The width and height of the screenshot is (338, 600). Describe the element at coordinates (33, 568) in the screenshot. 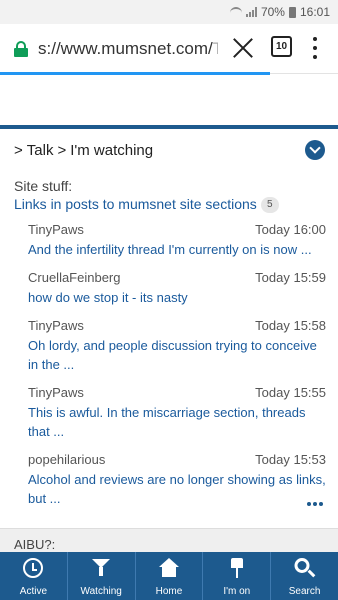

I see `clock-icon` at that location.